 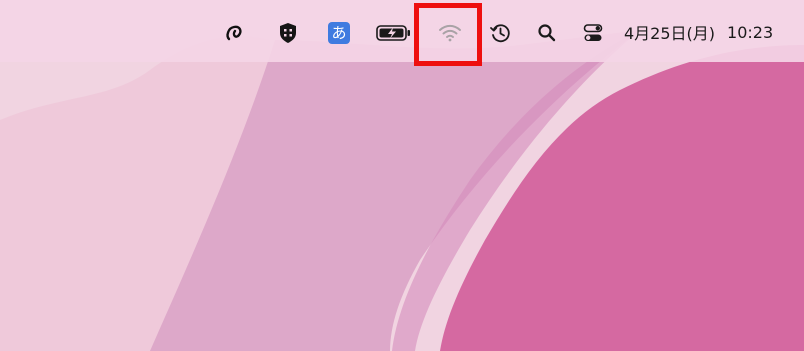 What do you see at coordinates (750, 32) in the screenshot?
I see `time-label: 10:23` at bounding box center [750, 32].